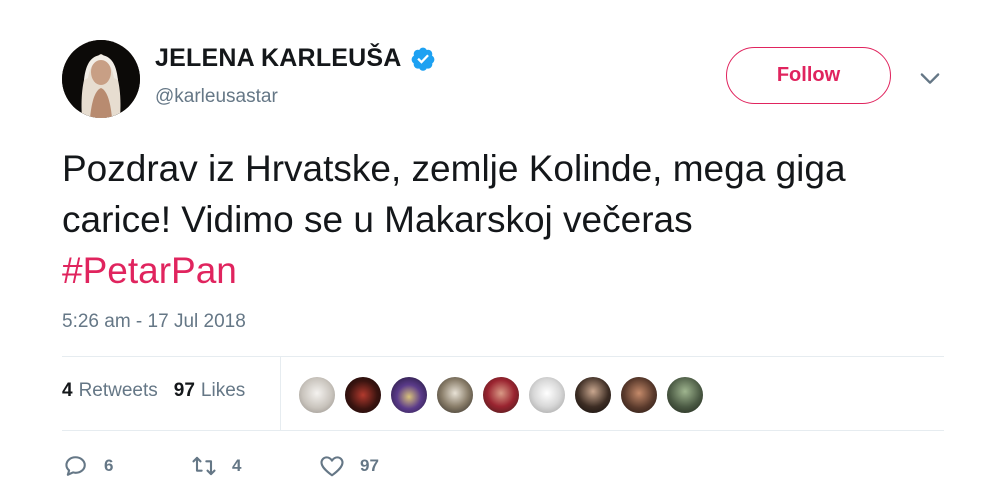  I want to click on retweets-stat: 4 Retweets, so click(110, 391).